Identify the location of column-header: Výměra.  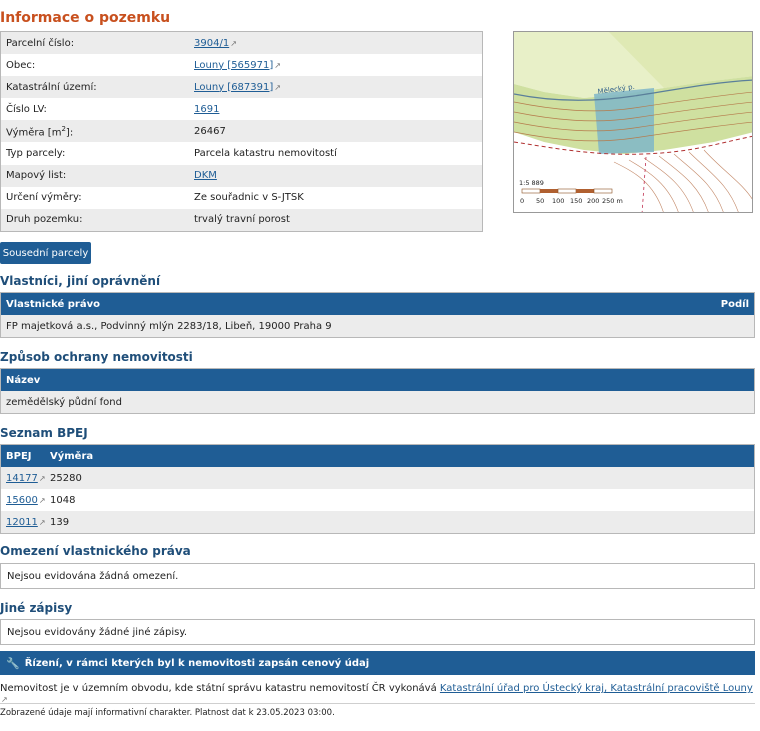
(72, 456).